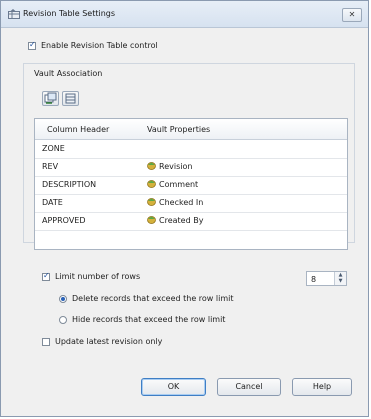  What do you see at coordinates (69, 184) in the screenshot?
I see `row-column-header: DESCRIPTION` at bounding box center [69, 184].